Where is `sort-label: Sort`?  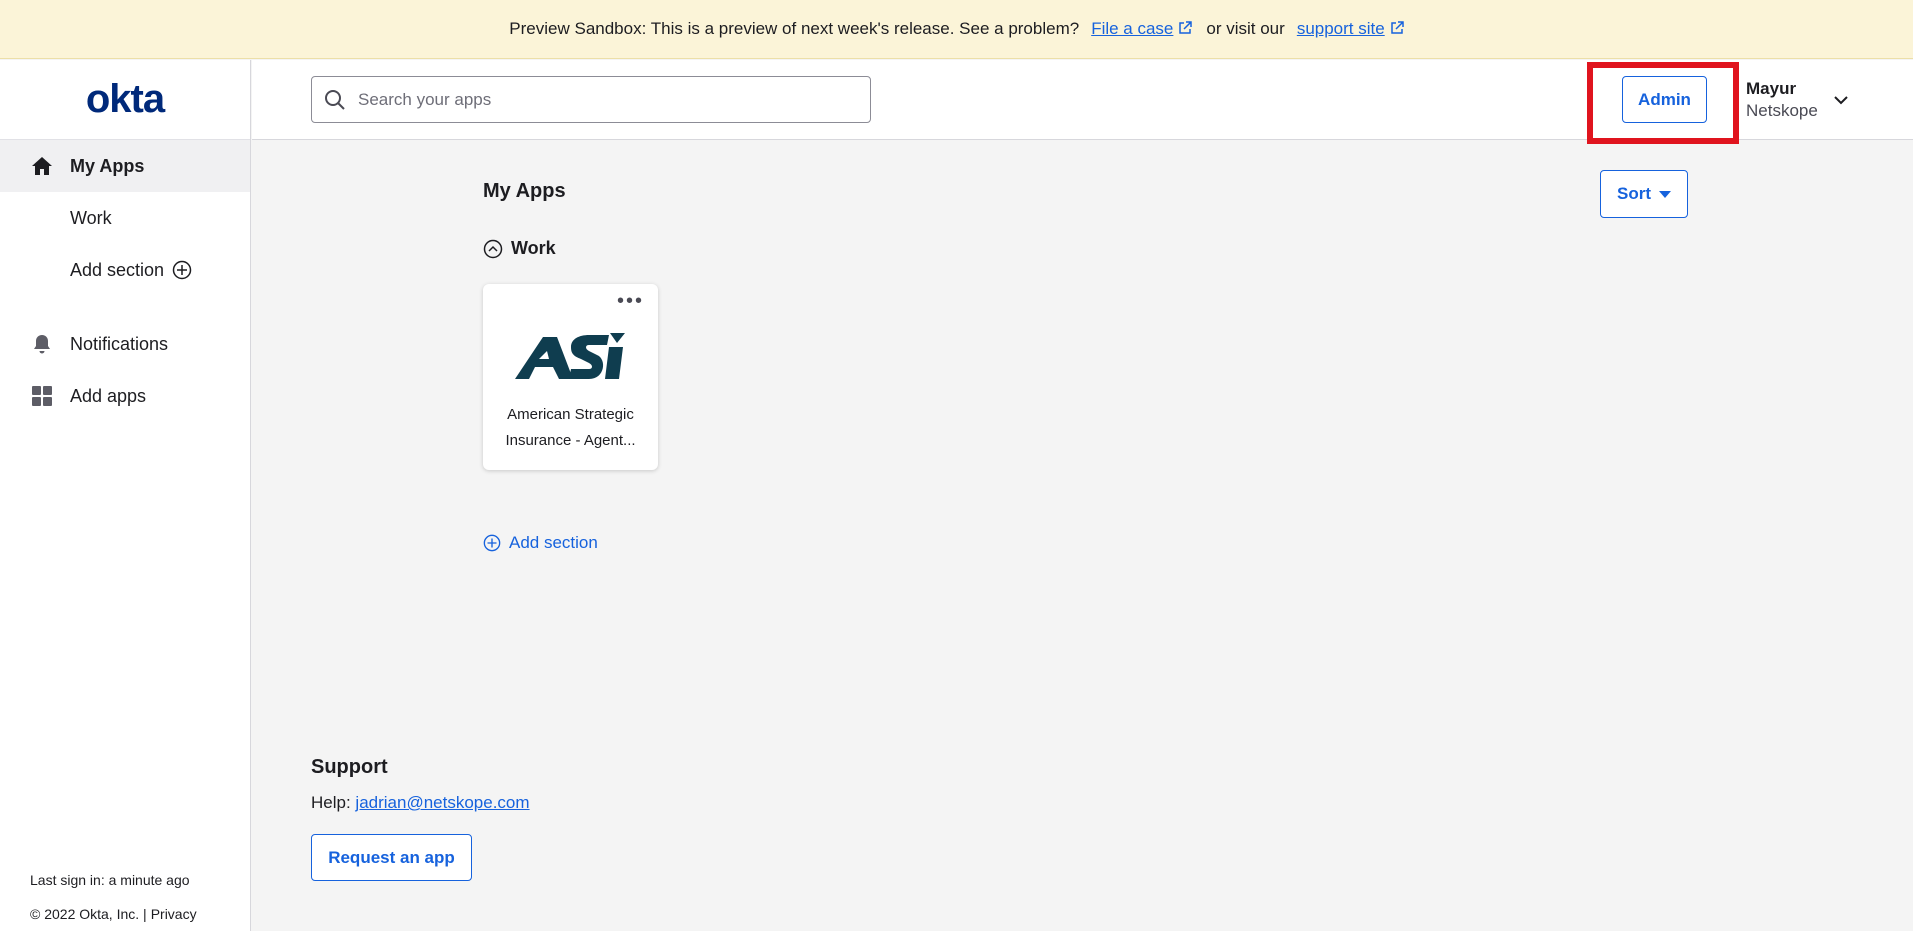
sort-label: Sort is located at coordinates (1634, 193).